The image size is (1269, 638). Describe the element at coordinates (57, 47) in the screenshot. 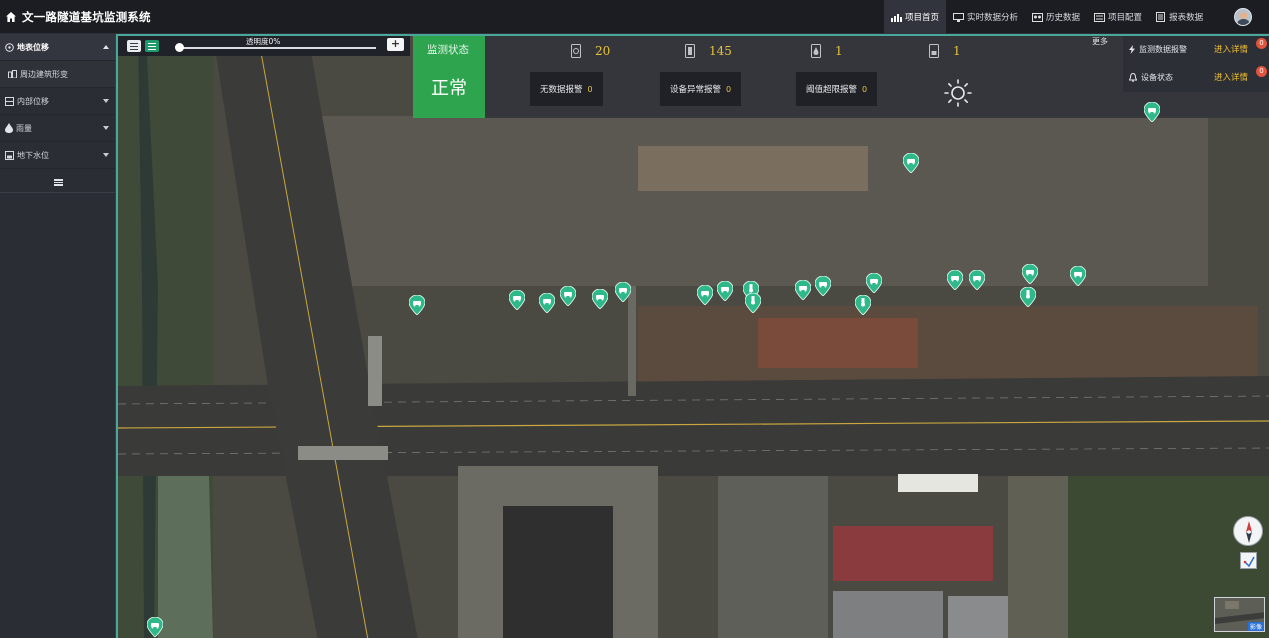

I see `sidebar-item-surface-displacement: 地表位移` at that location.